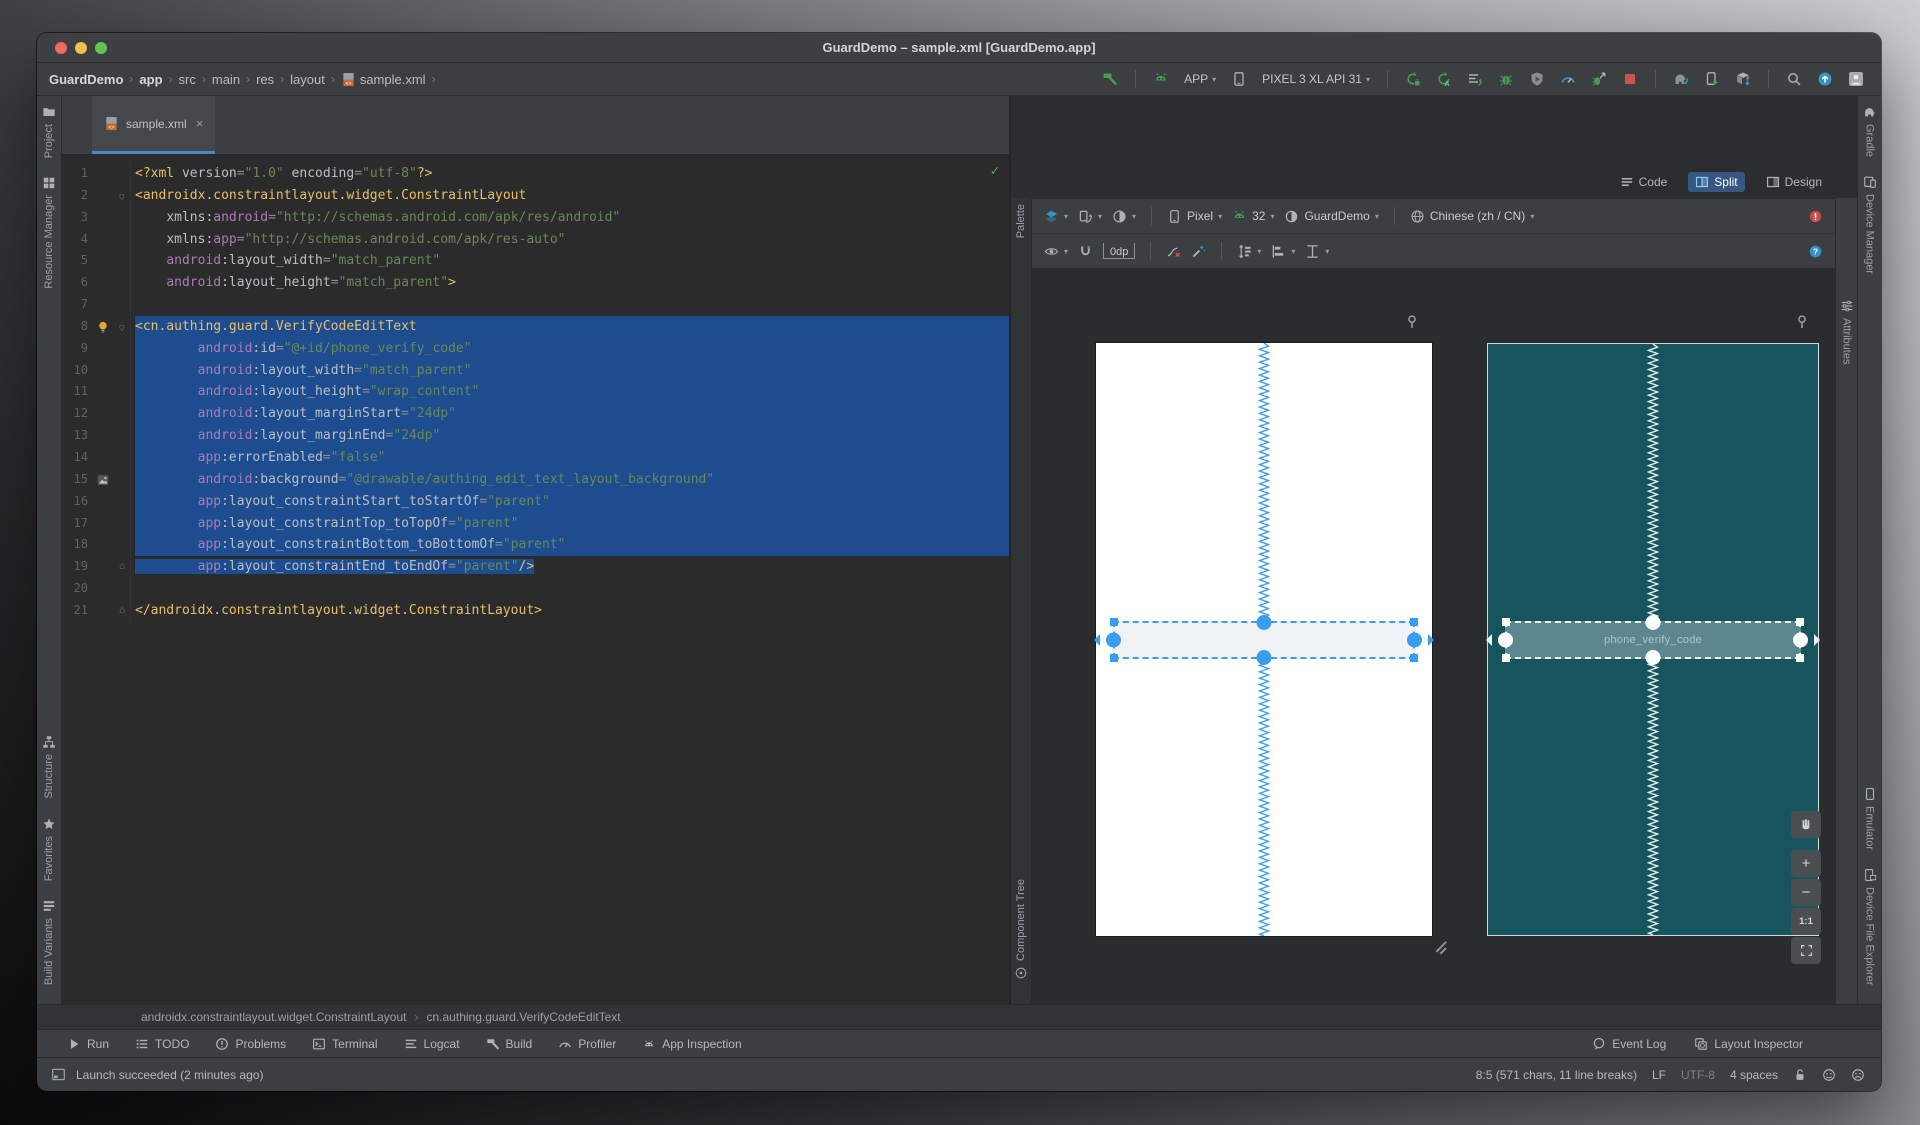 The width and height of the screenshot is (1920, 1125). What do you see at coordinates (250, 1044) in the screenshot?
I see `toolwindow-button-problems: Problems` at bounding box center [250, 1044].